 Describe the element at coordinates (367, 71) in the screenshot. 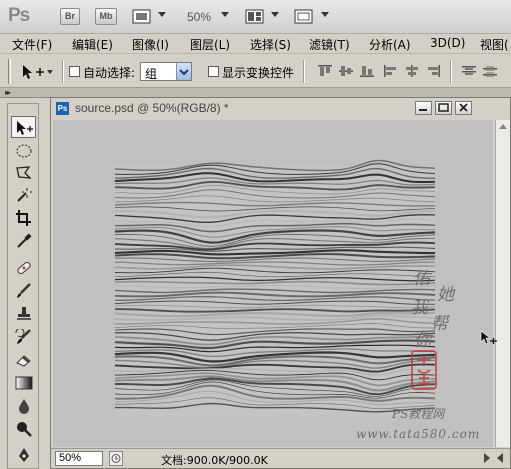

I see `align-bottom-icon` at that location.